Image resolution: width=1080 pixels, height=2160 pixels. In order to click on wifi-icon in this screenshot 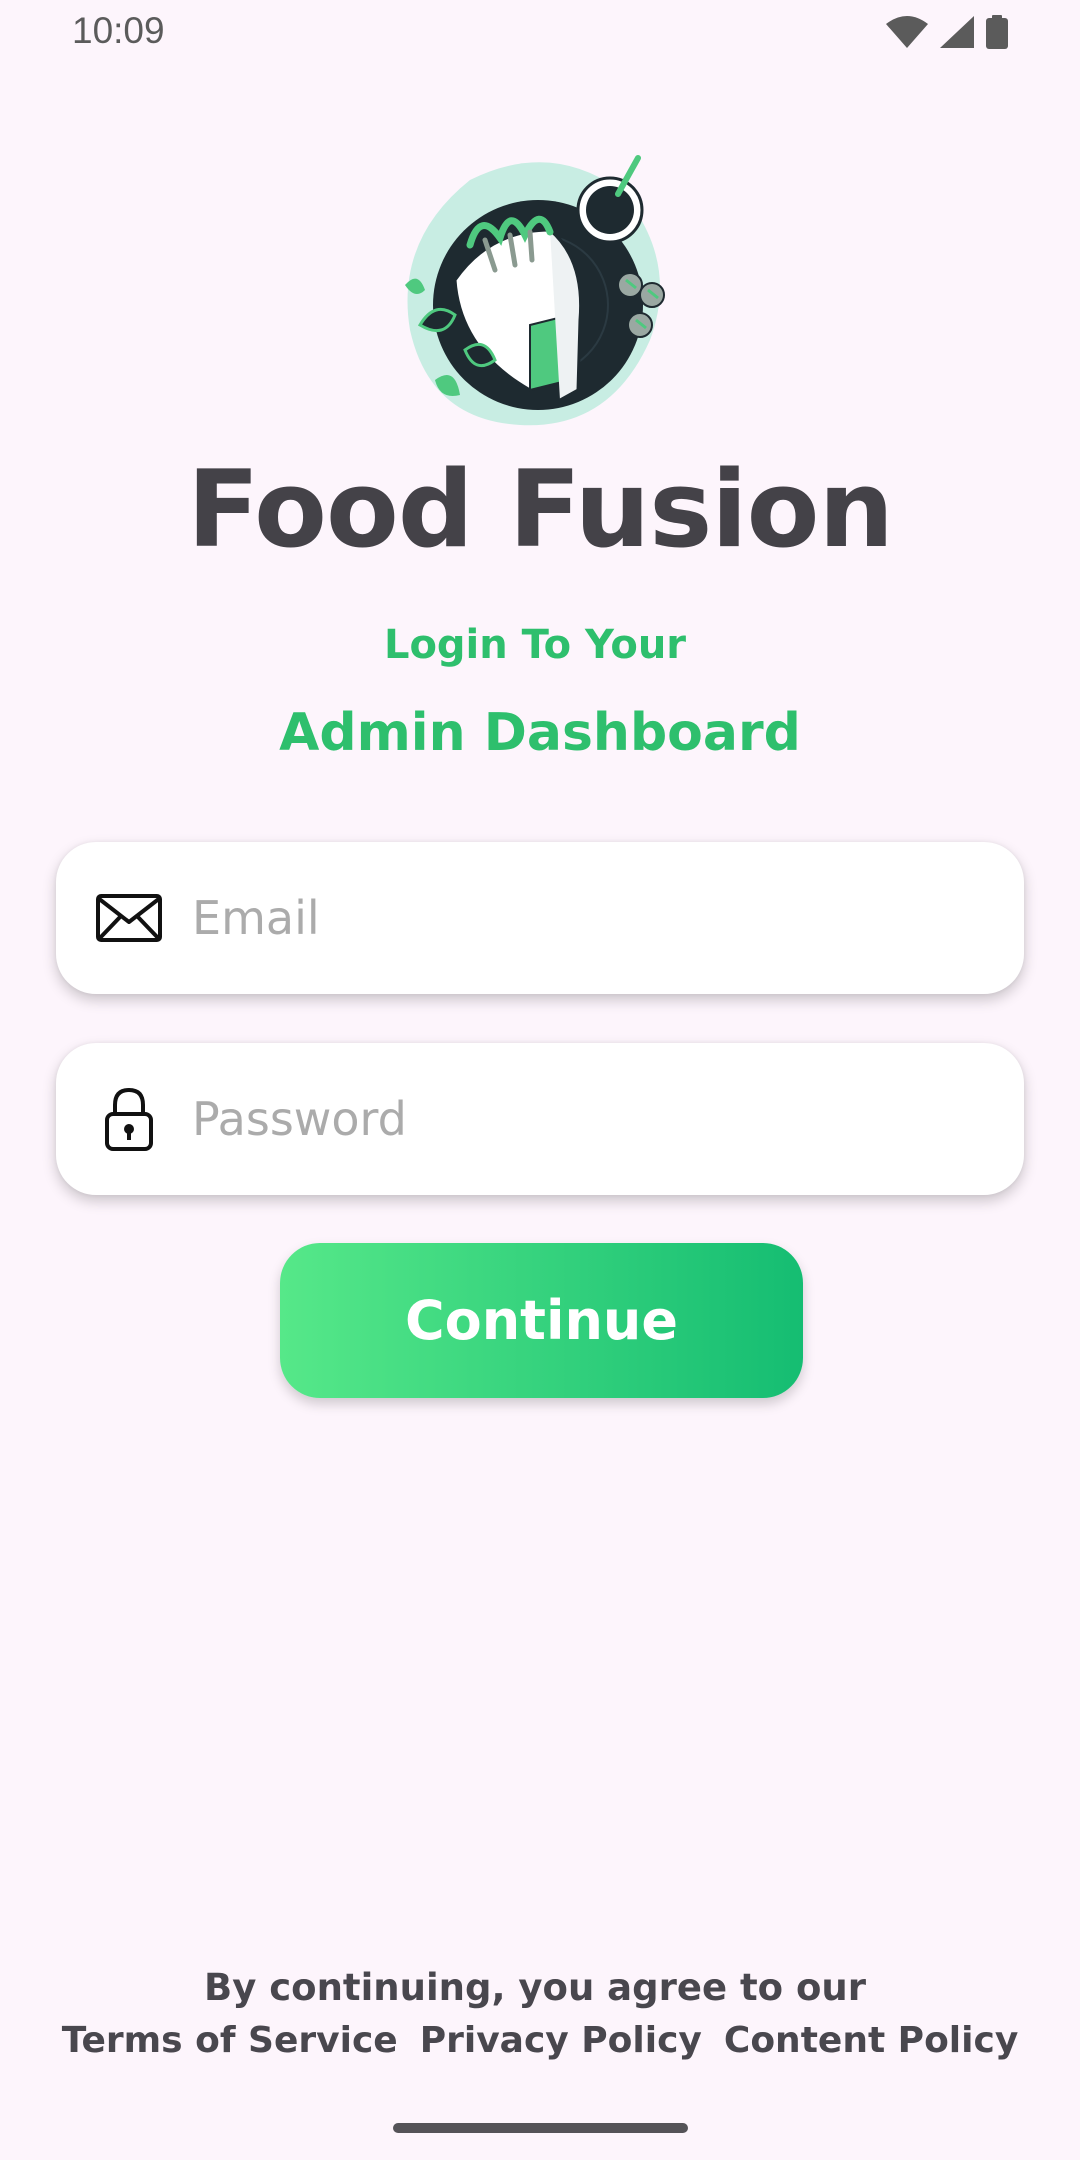, I will do `click(907, 34)`.